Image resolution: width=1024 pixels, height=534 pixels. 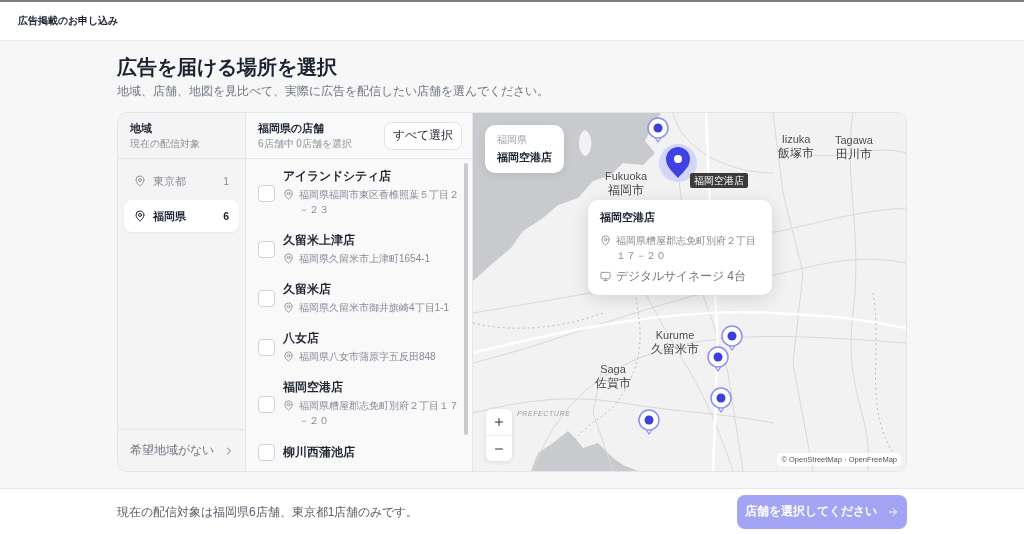 I want to click on select-all-button: すべて選択, so click(x=423, y=135).